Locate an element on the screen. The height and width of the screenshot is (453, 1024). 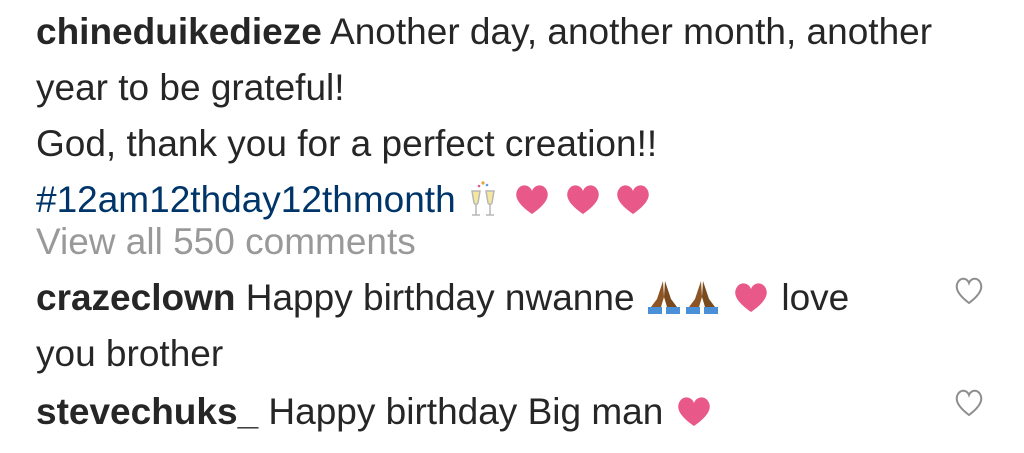
comment-text: Happy birthday nwanne is located at coordinates (440, 297).